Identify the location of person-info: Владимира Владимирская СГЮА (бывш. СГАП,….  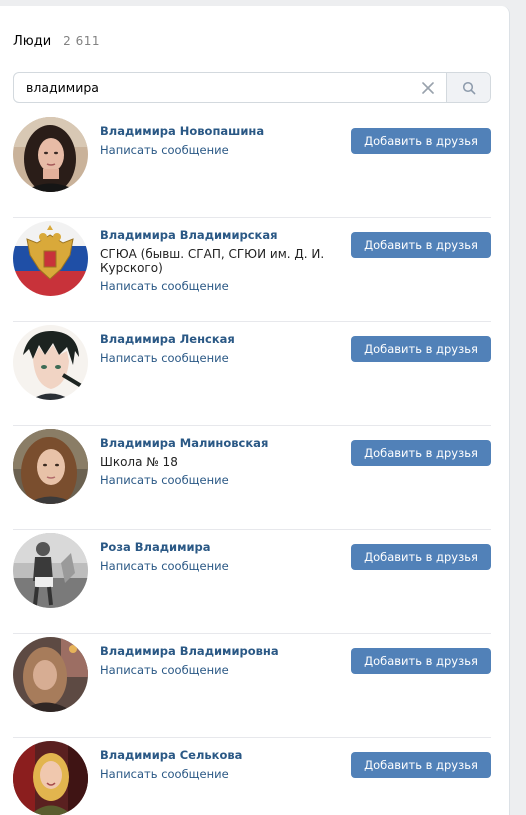
(212, 261).